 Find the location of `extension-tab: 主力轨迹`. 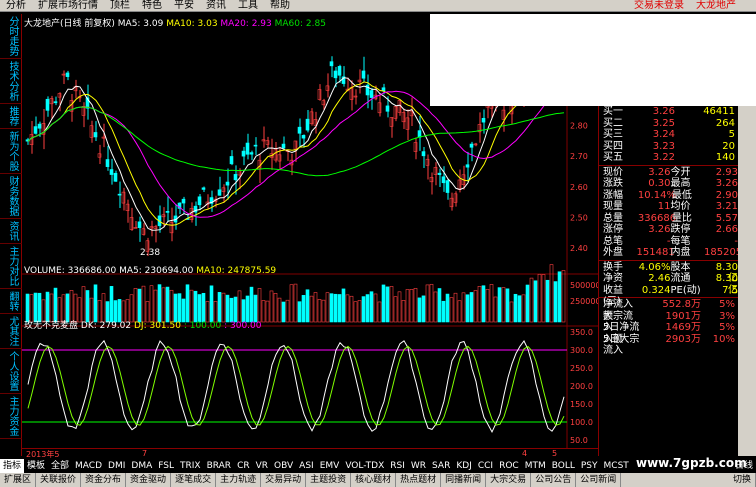

extension-tab: 主力轨迹 is located at coordinates (239, 480).